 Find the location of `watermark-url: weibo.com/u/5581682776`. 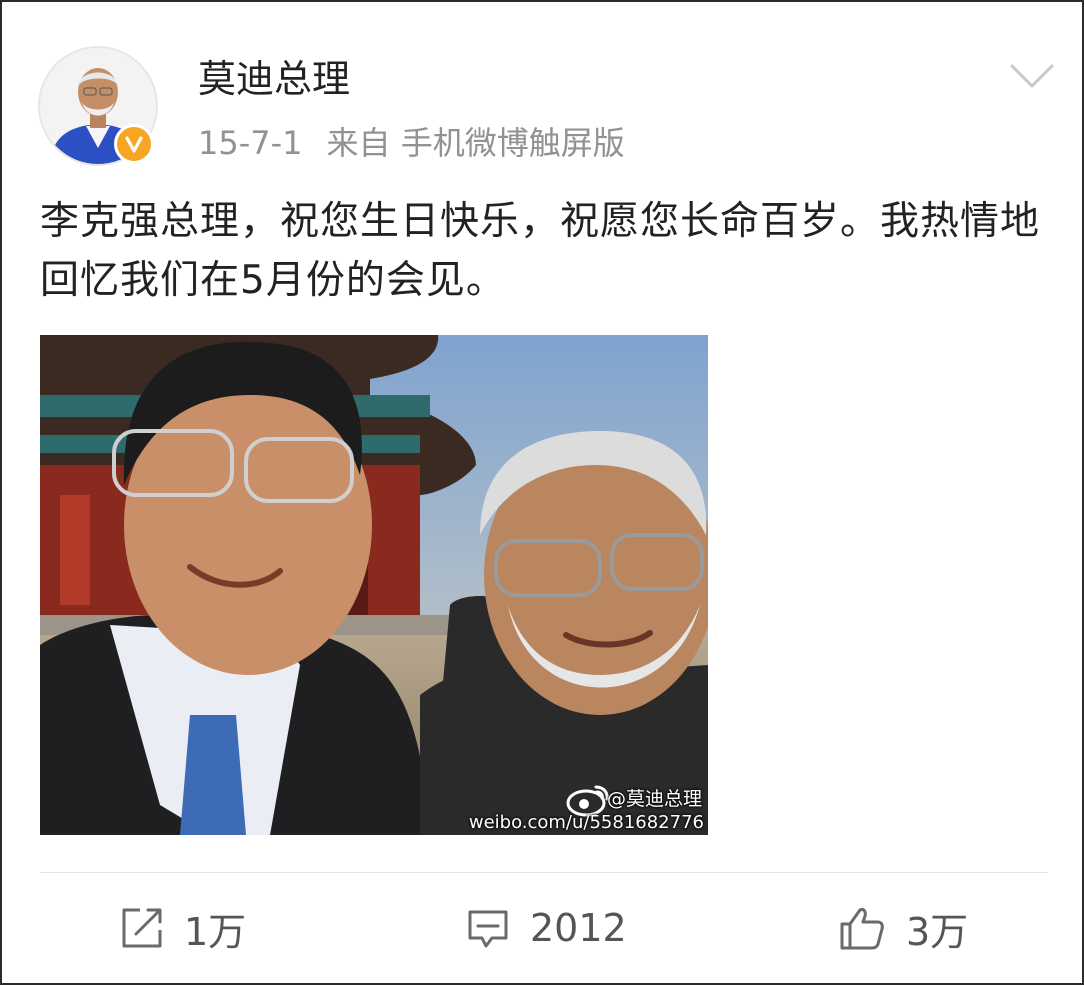

watermark-url: weibo.com/u/5581682776 is located at coordinates (586, 822).